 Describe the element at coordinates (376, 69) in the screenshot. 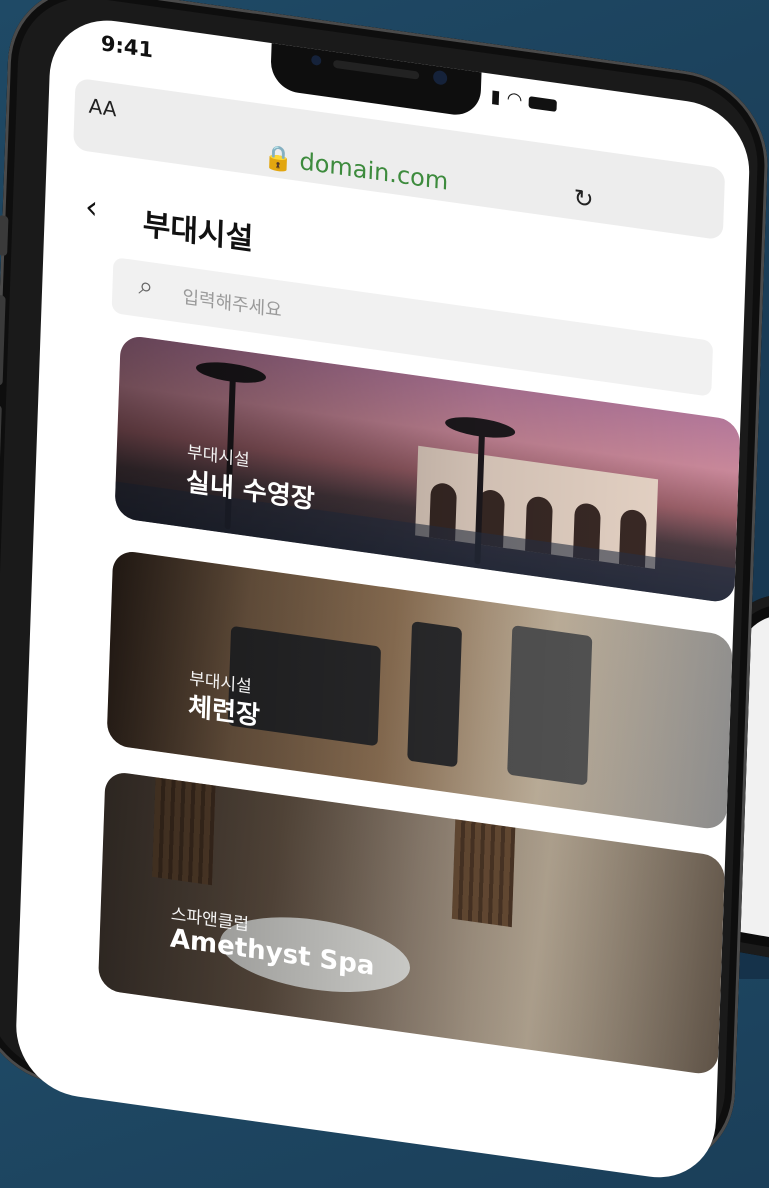

I see `speaker-grille` at that location.